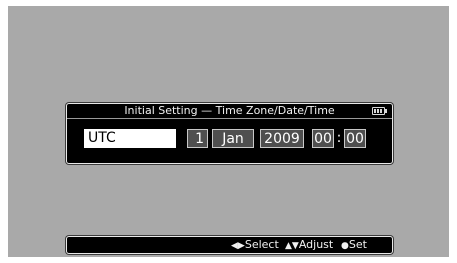 The height and width of the screenshot is (263, 457). Describe the element at coordinates (292, 246) in the screenshot. I see `up-down-arrows-icon: ▲▼` at that location.